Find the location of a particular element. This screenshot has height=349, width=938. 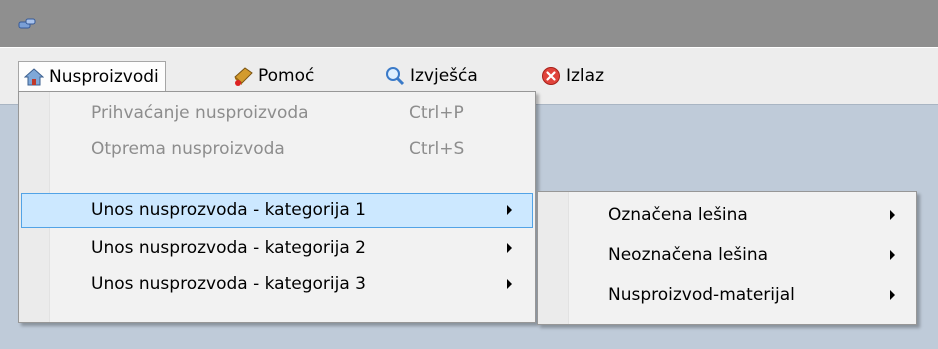

submenu-item-neoznacena-lesina: Neoznačena lešina is located at coordinates (727, 254).